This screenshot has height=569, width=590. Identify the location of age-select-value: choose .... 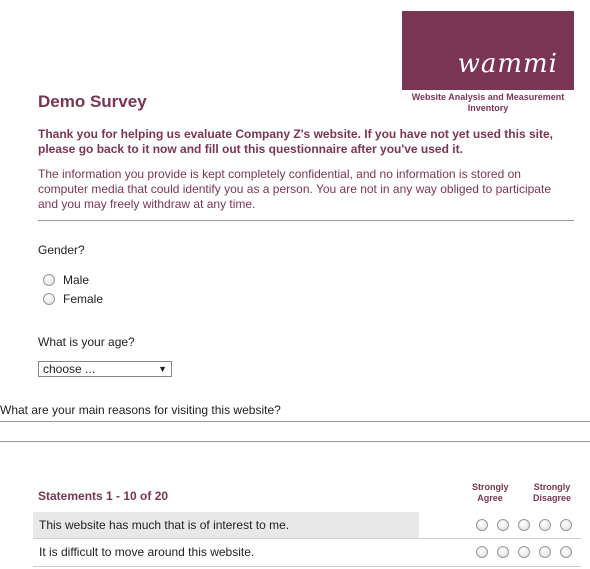
(69, 369).